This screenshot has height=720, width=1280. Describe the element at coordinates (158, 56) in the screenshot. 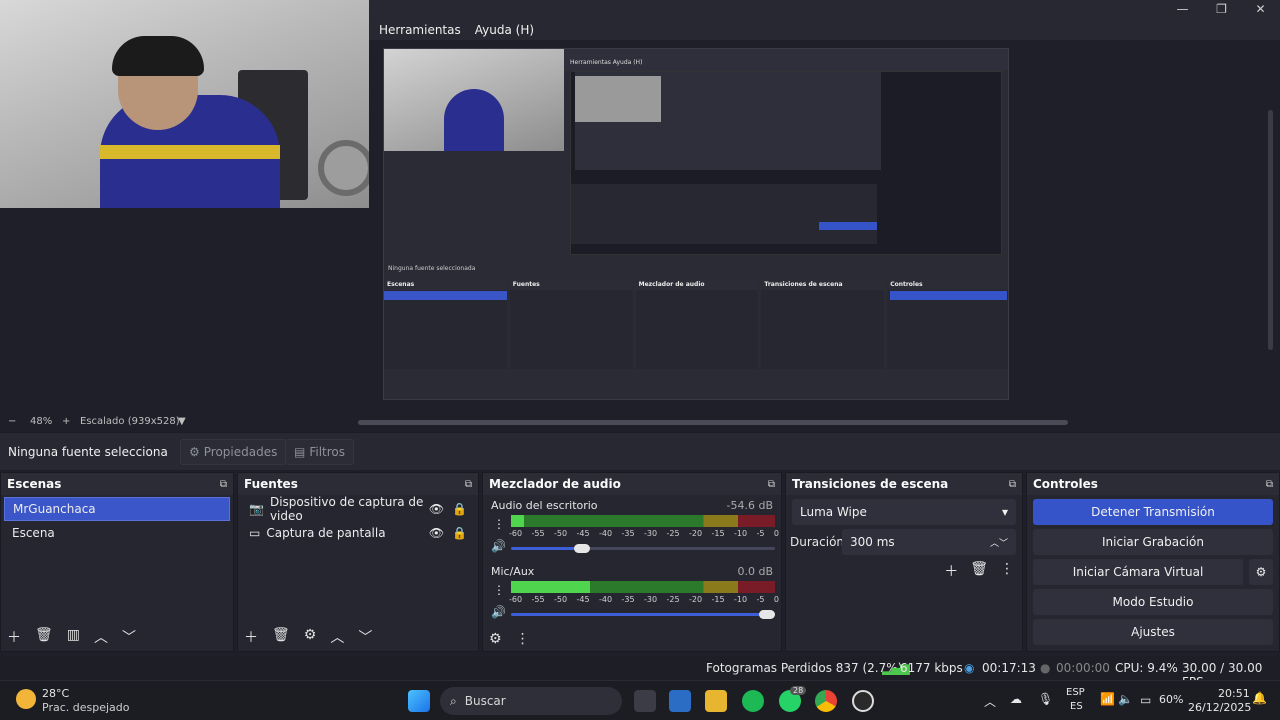

I see `person-hair` at that location.